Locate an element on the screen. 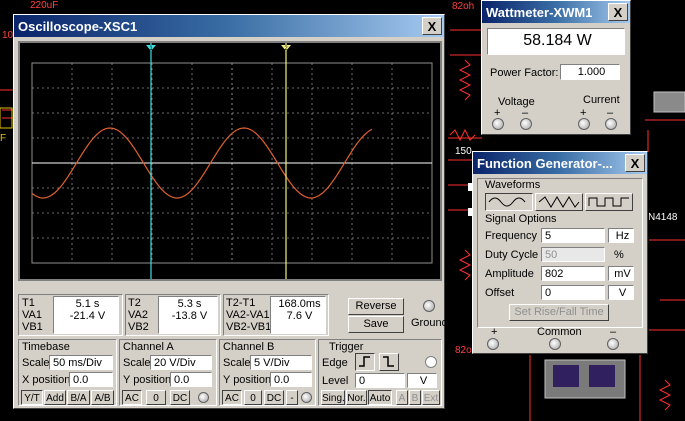 The width and height of the screenshot is (685, 421). t1-label: T1 is located at coordinates (28, 303).